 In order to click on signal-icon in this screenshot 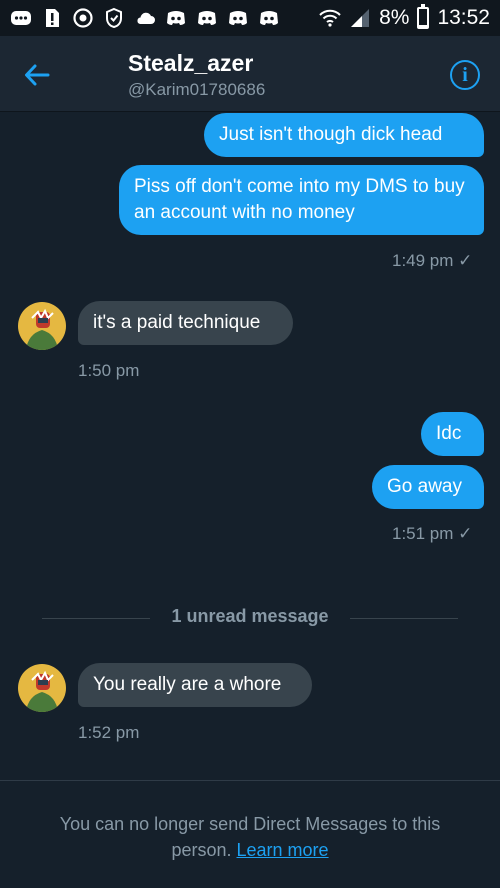, I will do `click(360, 18)`.